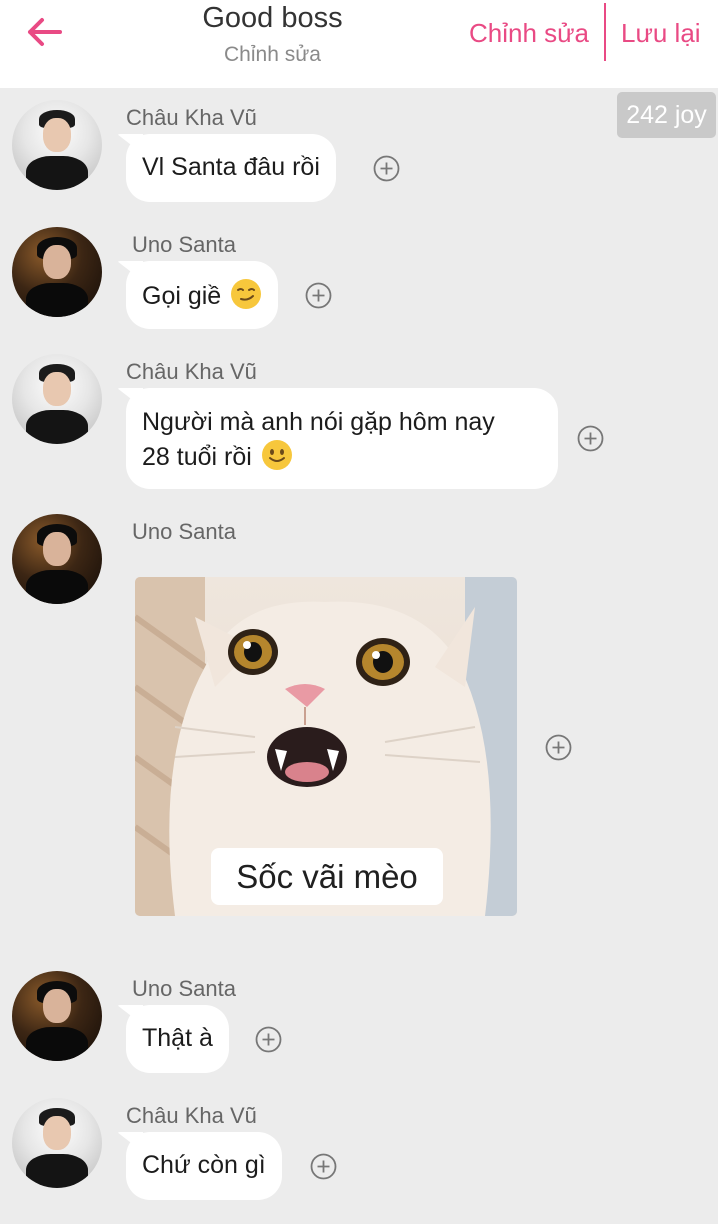 The width and height of the screenshot is (718, 1224). What do you see at coordinates (342, 438) in the screenshot?
I see `message-bubble: Người mà anh nói gặp hôm nay 28 tuổi rồi` at bounding box center [342, 438].